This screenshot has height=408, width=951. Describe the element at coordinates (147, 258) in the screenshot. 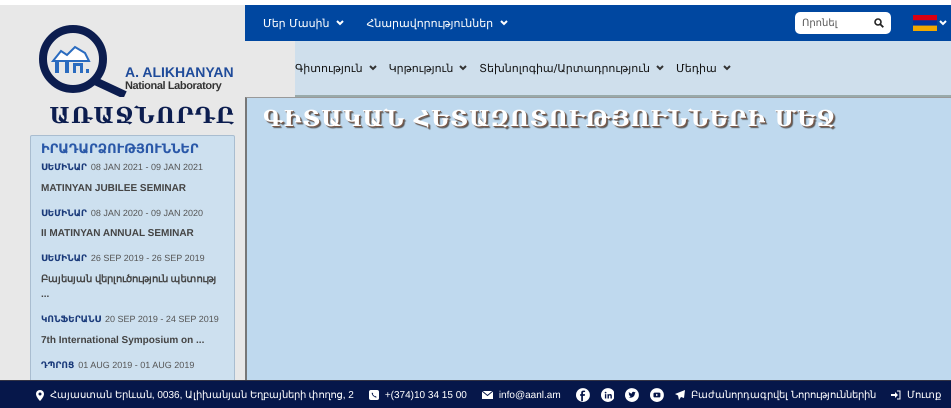

I see `event-dates: 26 SEP 2019 - 26 SEP 2019` at that location.